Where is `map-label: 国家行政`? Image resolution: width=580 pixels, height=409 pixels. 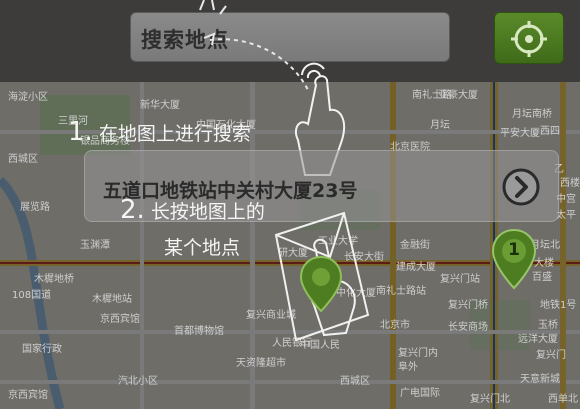 map-label: 国家行政 is located at coordinates (42, 349).